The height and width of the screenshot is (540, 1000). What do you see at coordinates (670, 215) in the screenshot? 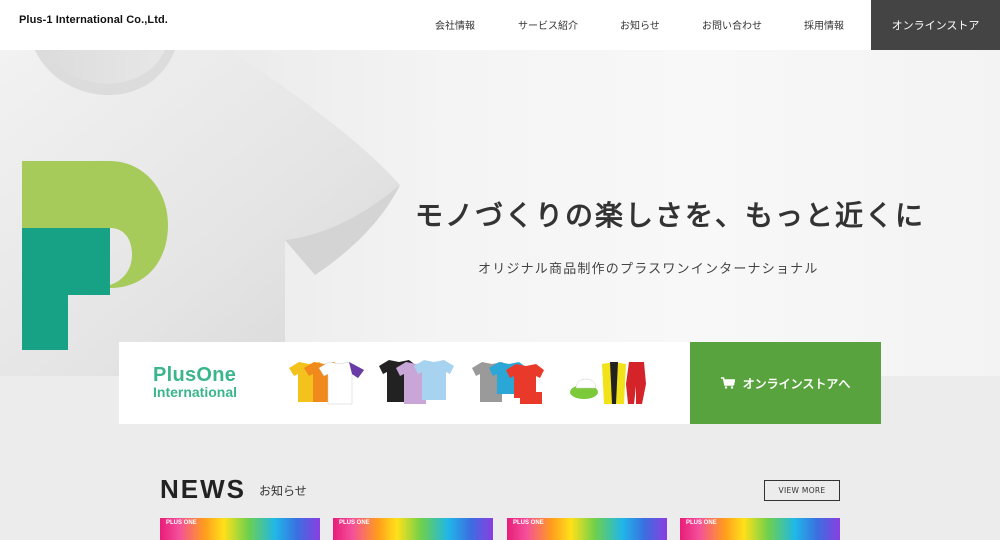
I see `hero-title: モノづくりの楽しさを、もっと近くに` at bounding box center [670, 215].